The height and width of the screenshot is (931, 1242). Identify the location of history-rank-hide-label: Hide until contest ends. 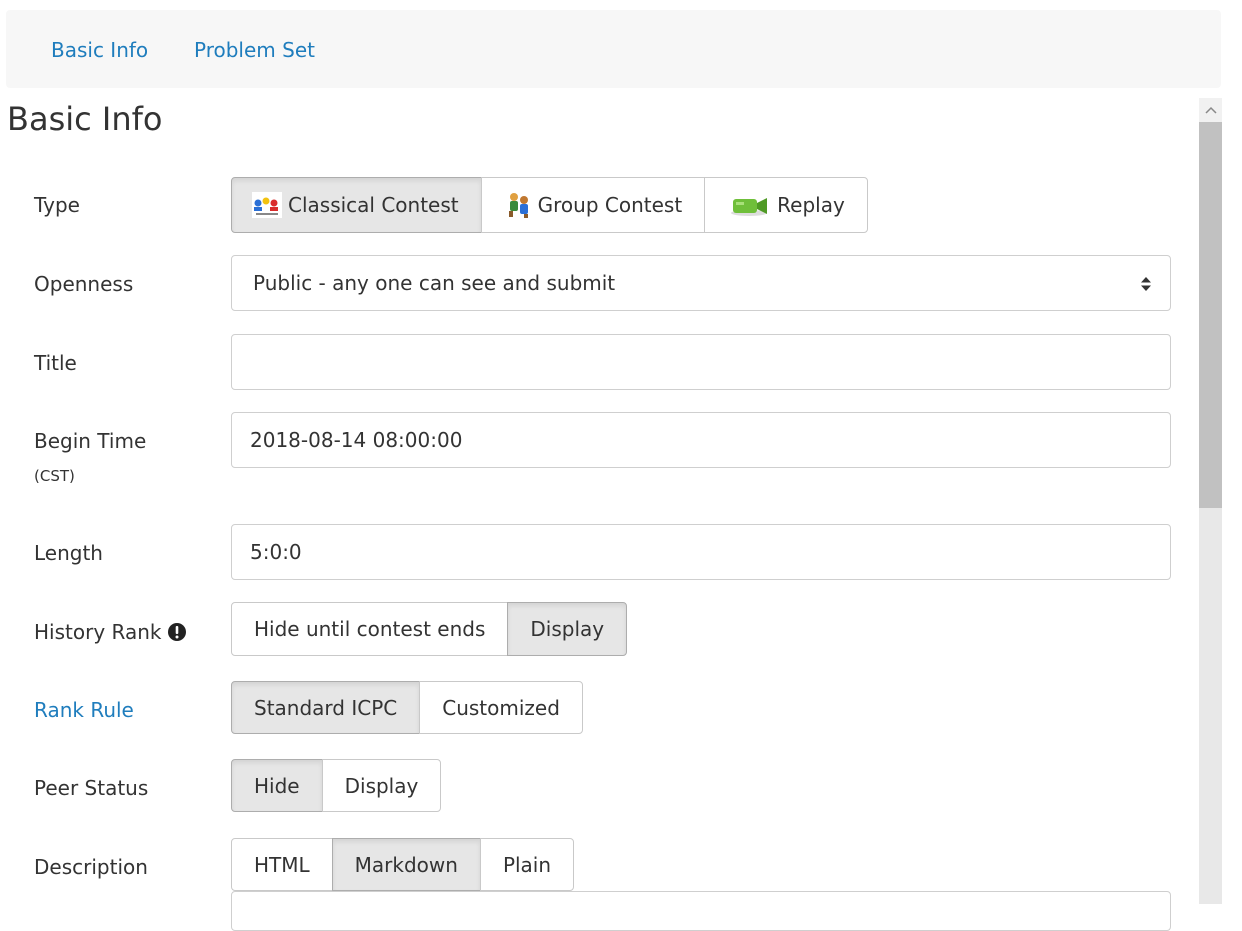
(370, 629).